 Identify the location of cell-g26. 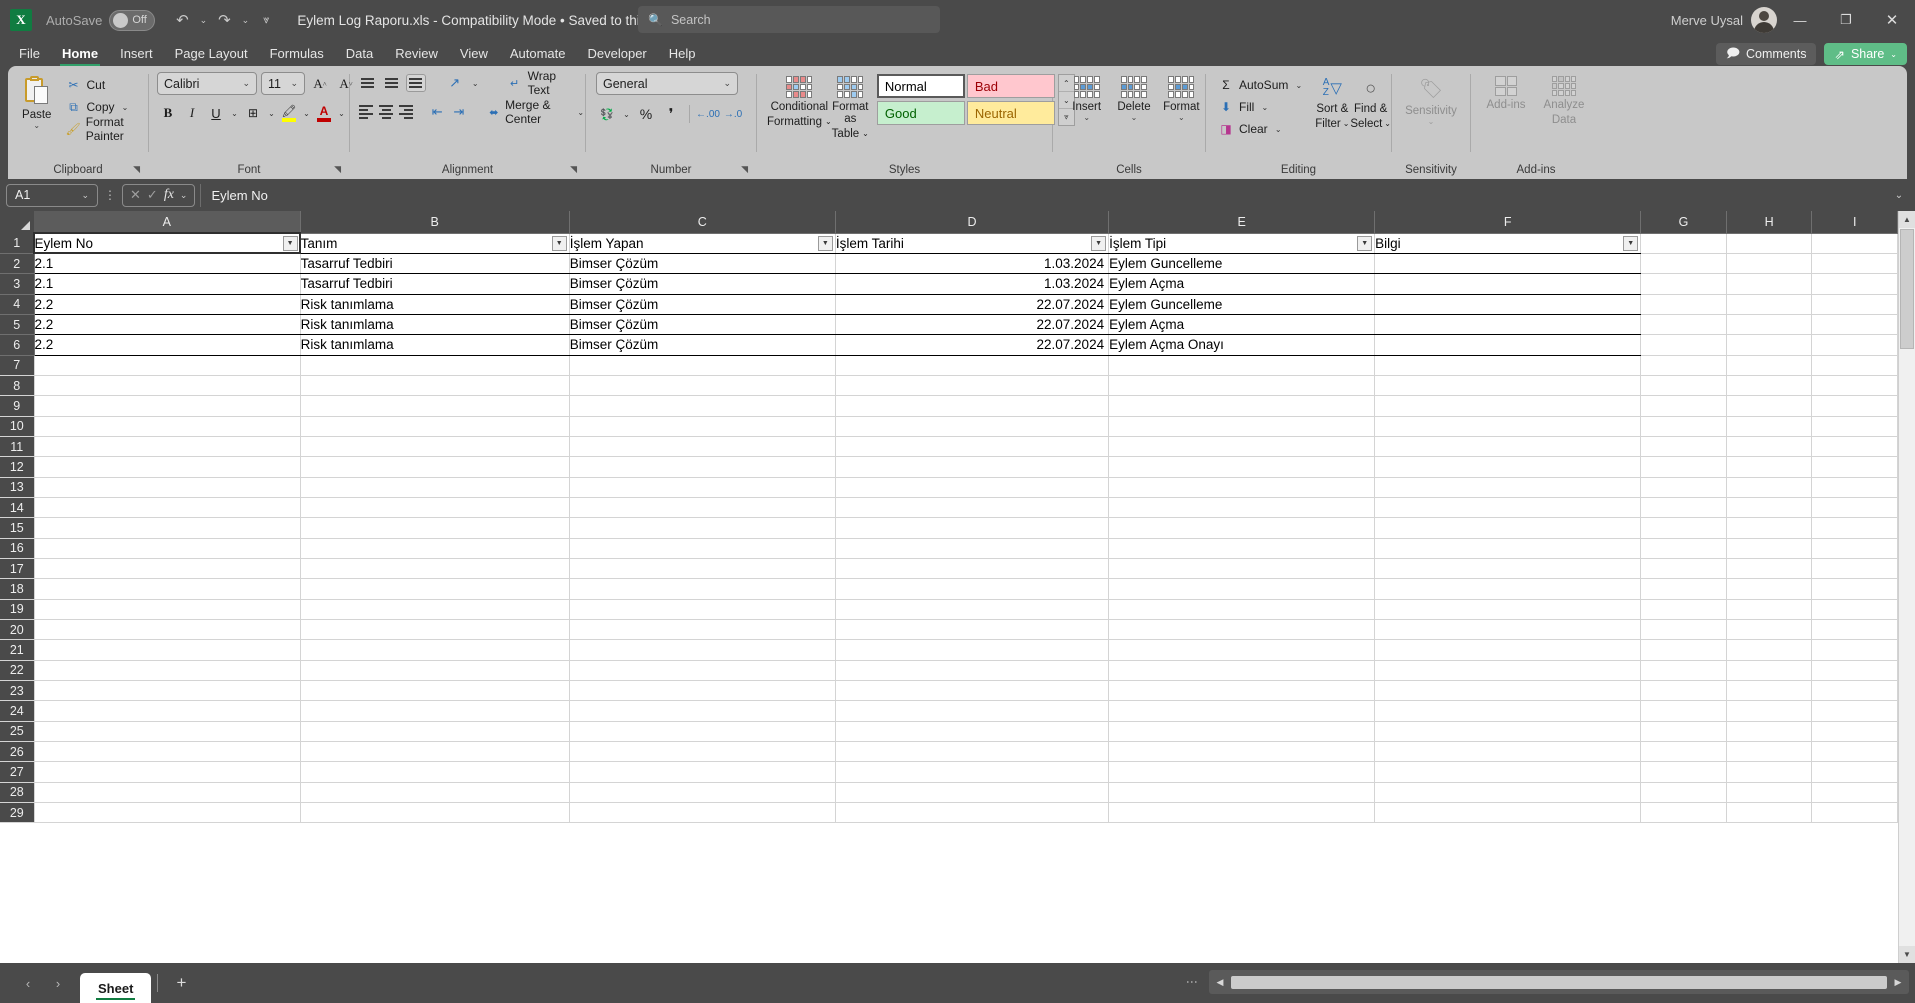
(1683, 752).